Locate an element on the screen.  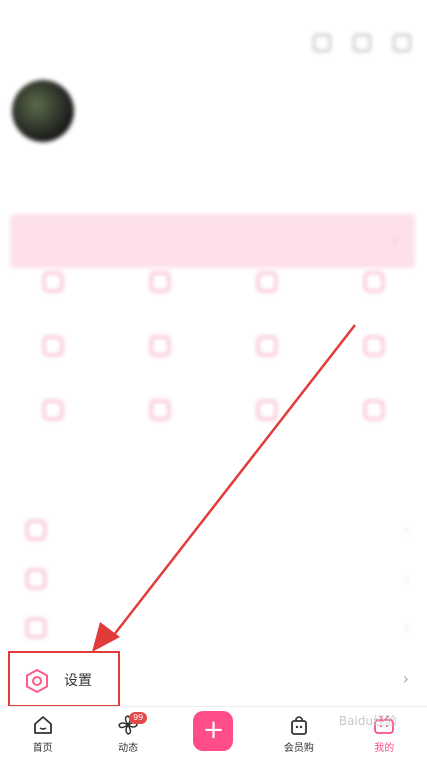
plus-icon: + is located at coordinates (213, 731).